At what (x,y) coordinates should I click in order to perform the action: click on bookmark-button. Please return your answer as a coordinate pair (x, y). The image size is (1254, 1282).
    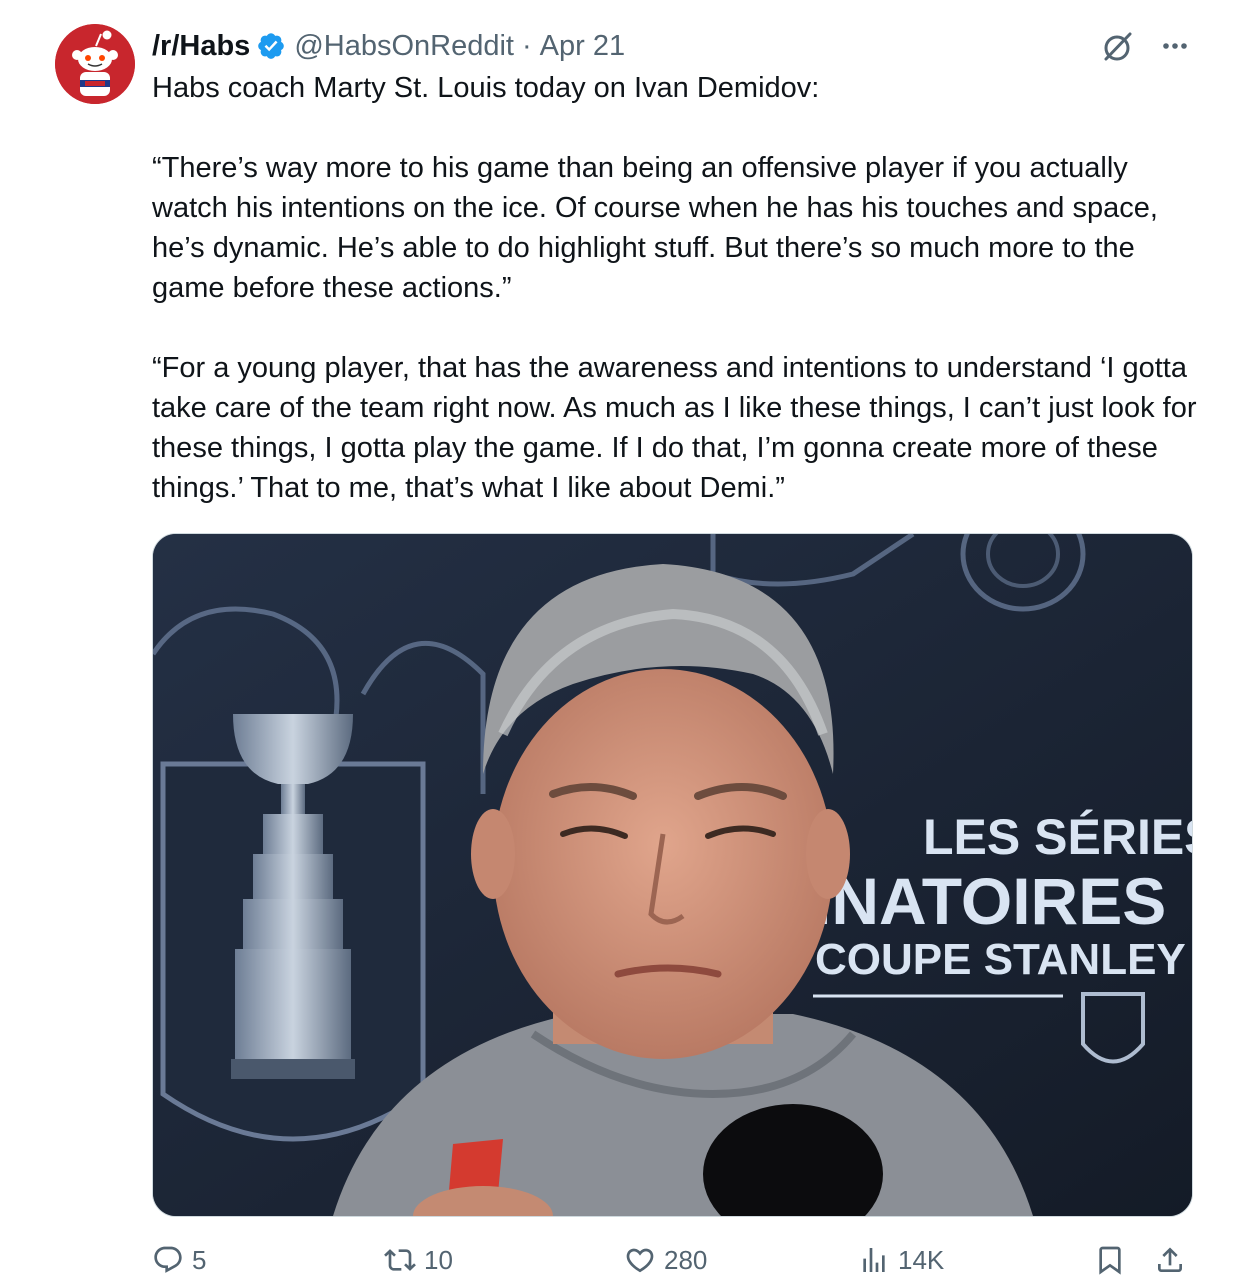
    Looking at the image, I should click on (1110, 1260).